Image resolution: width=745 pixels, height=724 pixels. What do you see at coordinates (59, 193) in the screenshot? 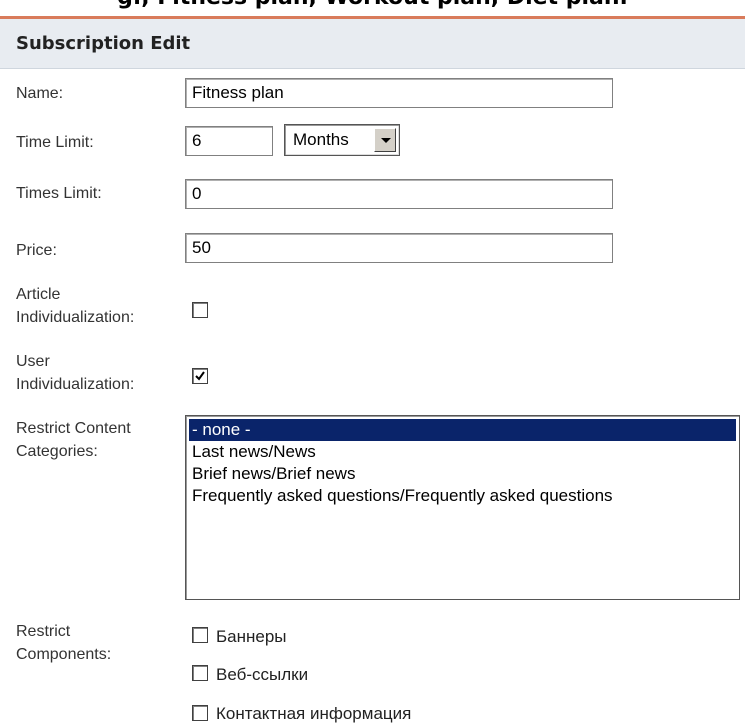
I see `times-limit-label: Times Limit:` at bounding box center [59, 193].